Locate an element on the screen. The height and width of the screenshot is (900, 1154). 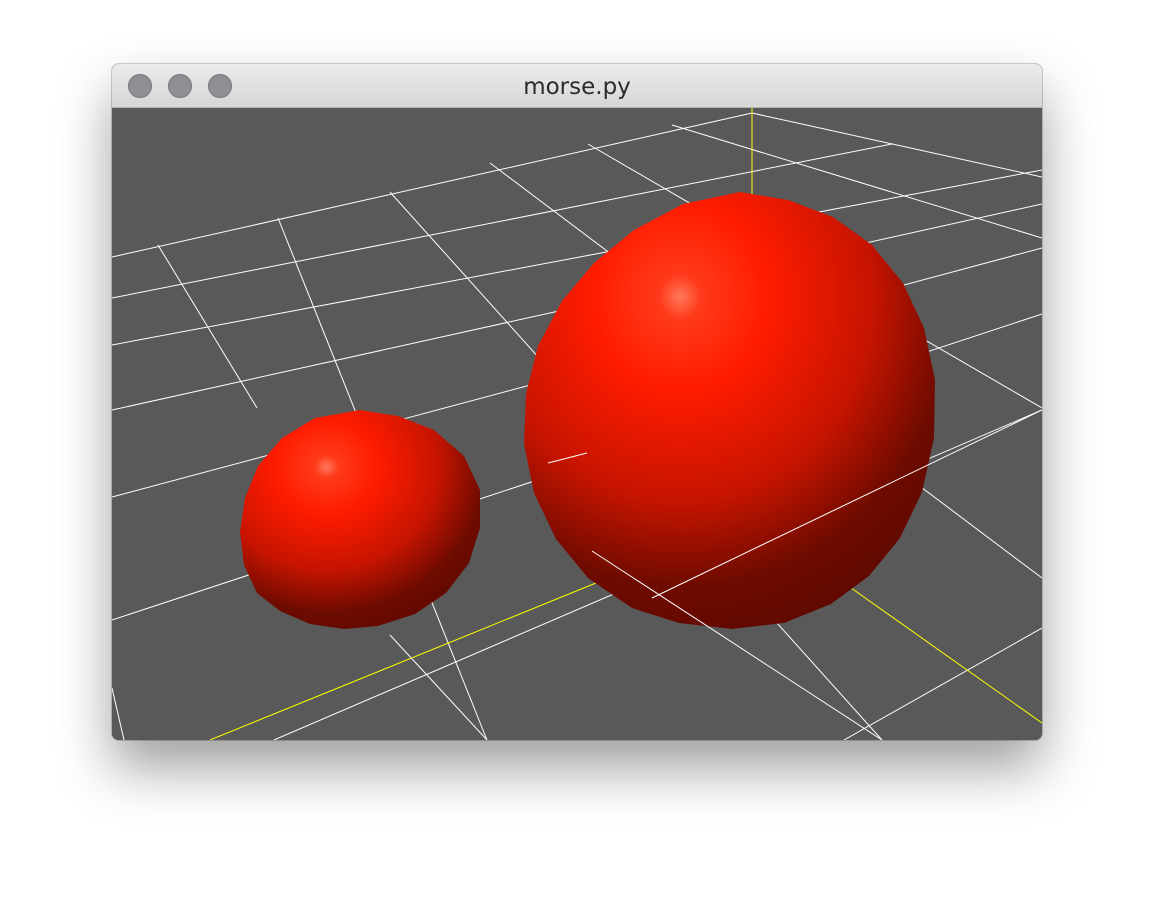
title-bar: morse.py is located at coordinates (577, 86).